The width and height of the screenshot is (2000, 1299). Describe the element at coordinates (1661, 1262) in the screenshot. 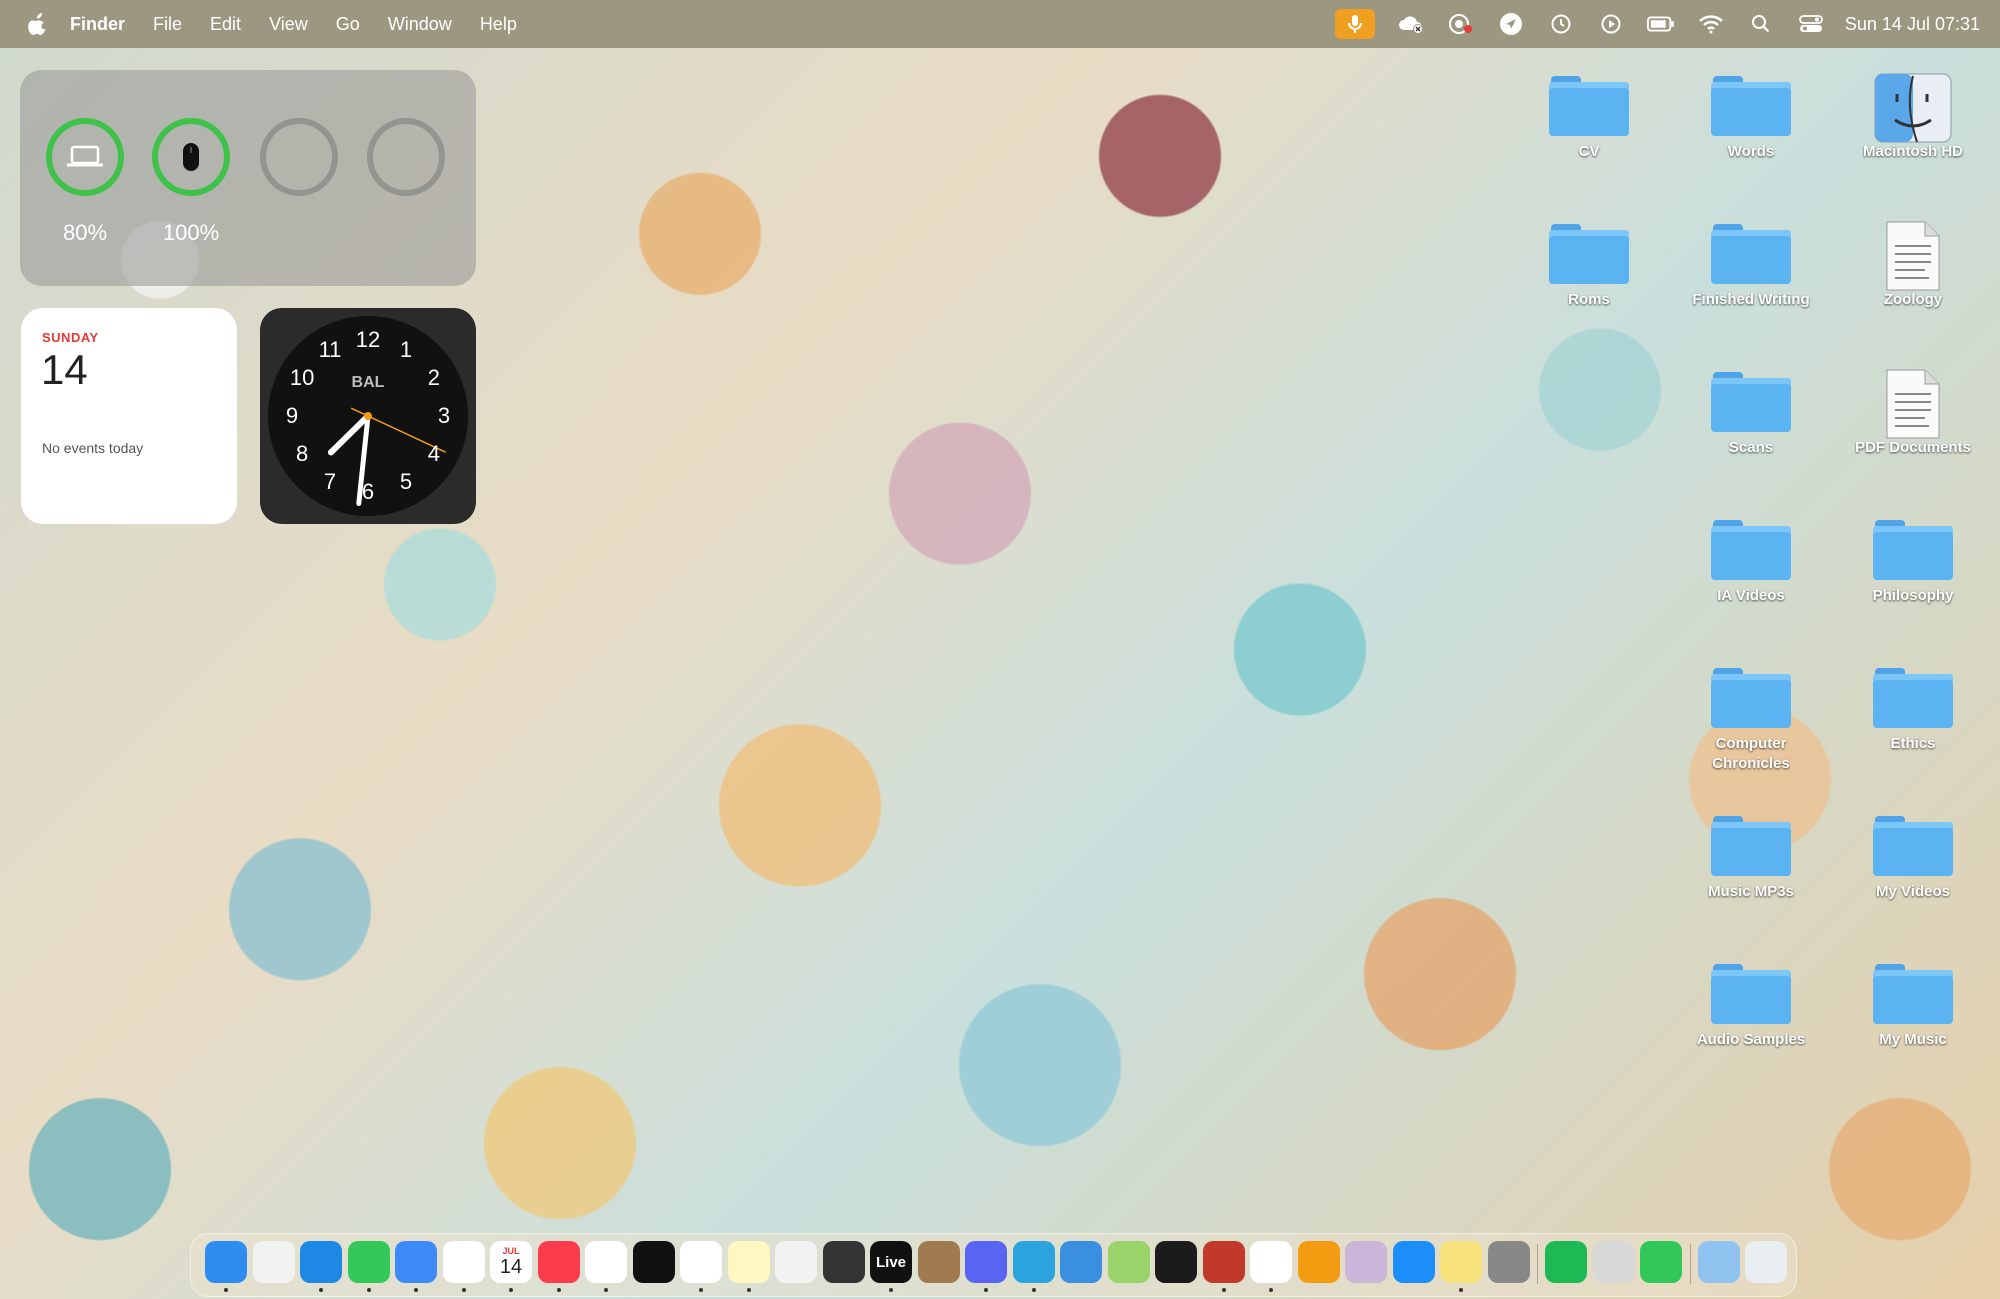

I see `dock-facetime-icon` at that location.